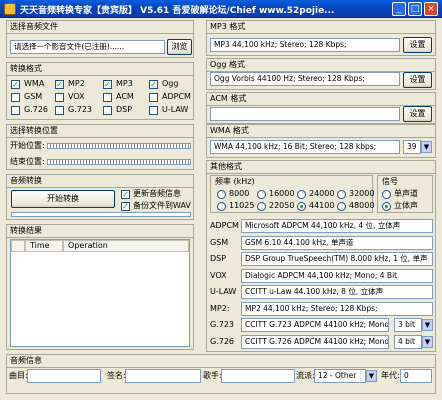  Describe the element at coordinates (179, 47) in the screenshot. I see `browse-button: 浏览` at that location.